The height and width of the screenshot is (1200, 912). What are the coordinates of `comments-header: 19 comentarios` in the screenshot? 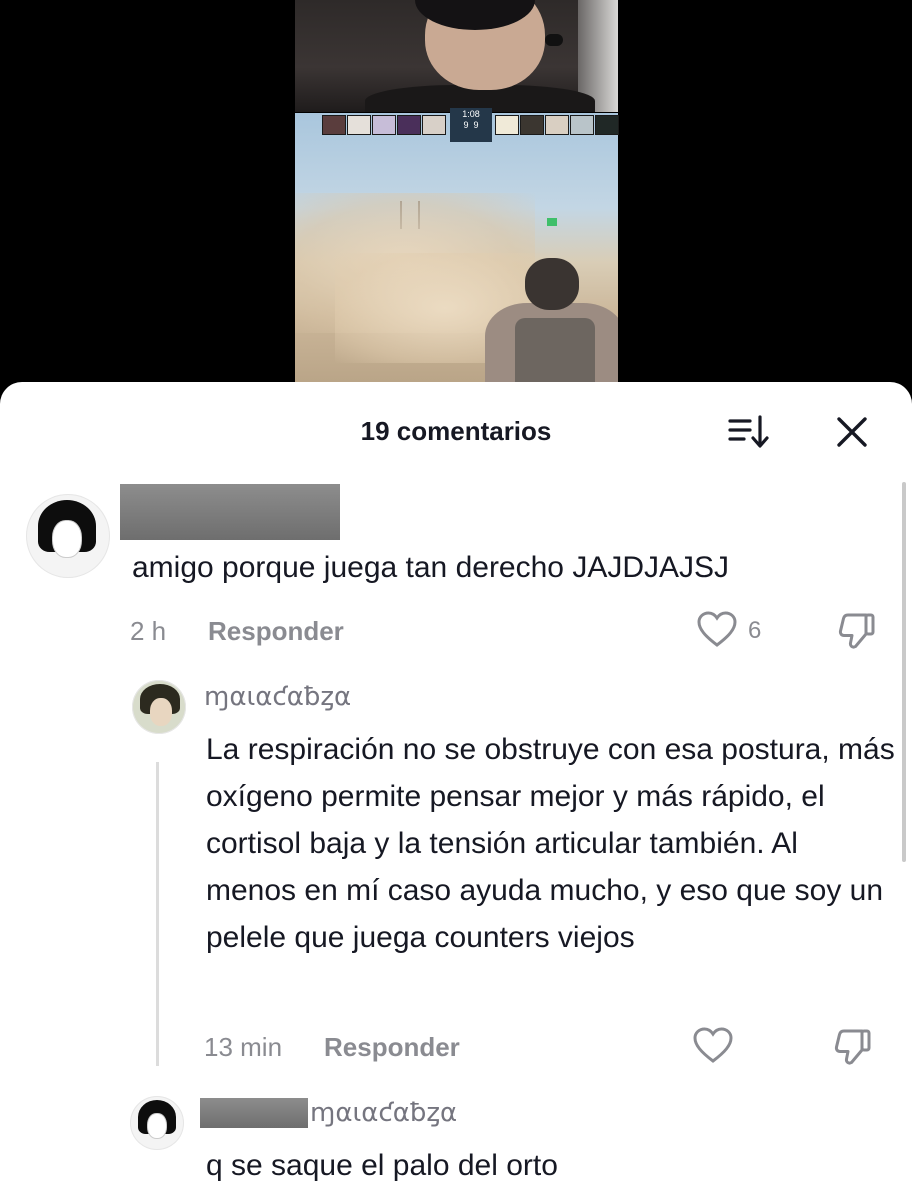 It's located at (456, 432).